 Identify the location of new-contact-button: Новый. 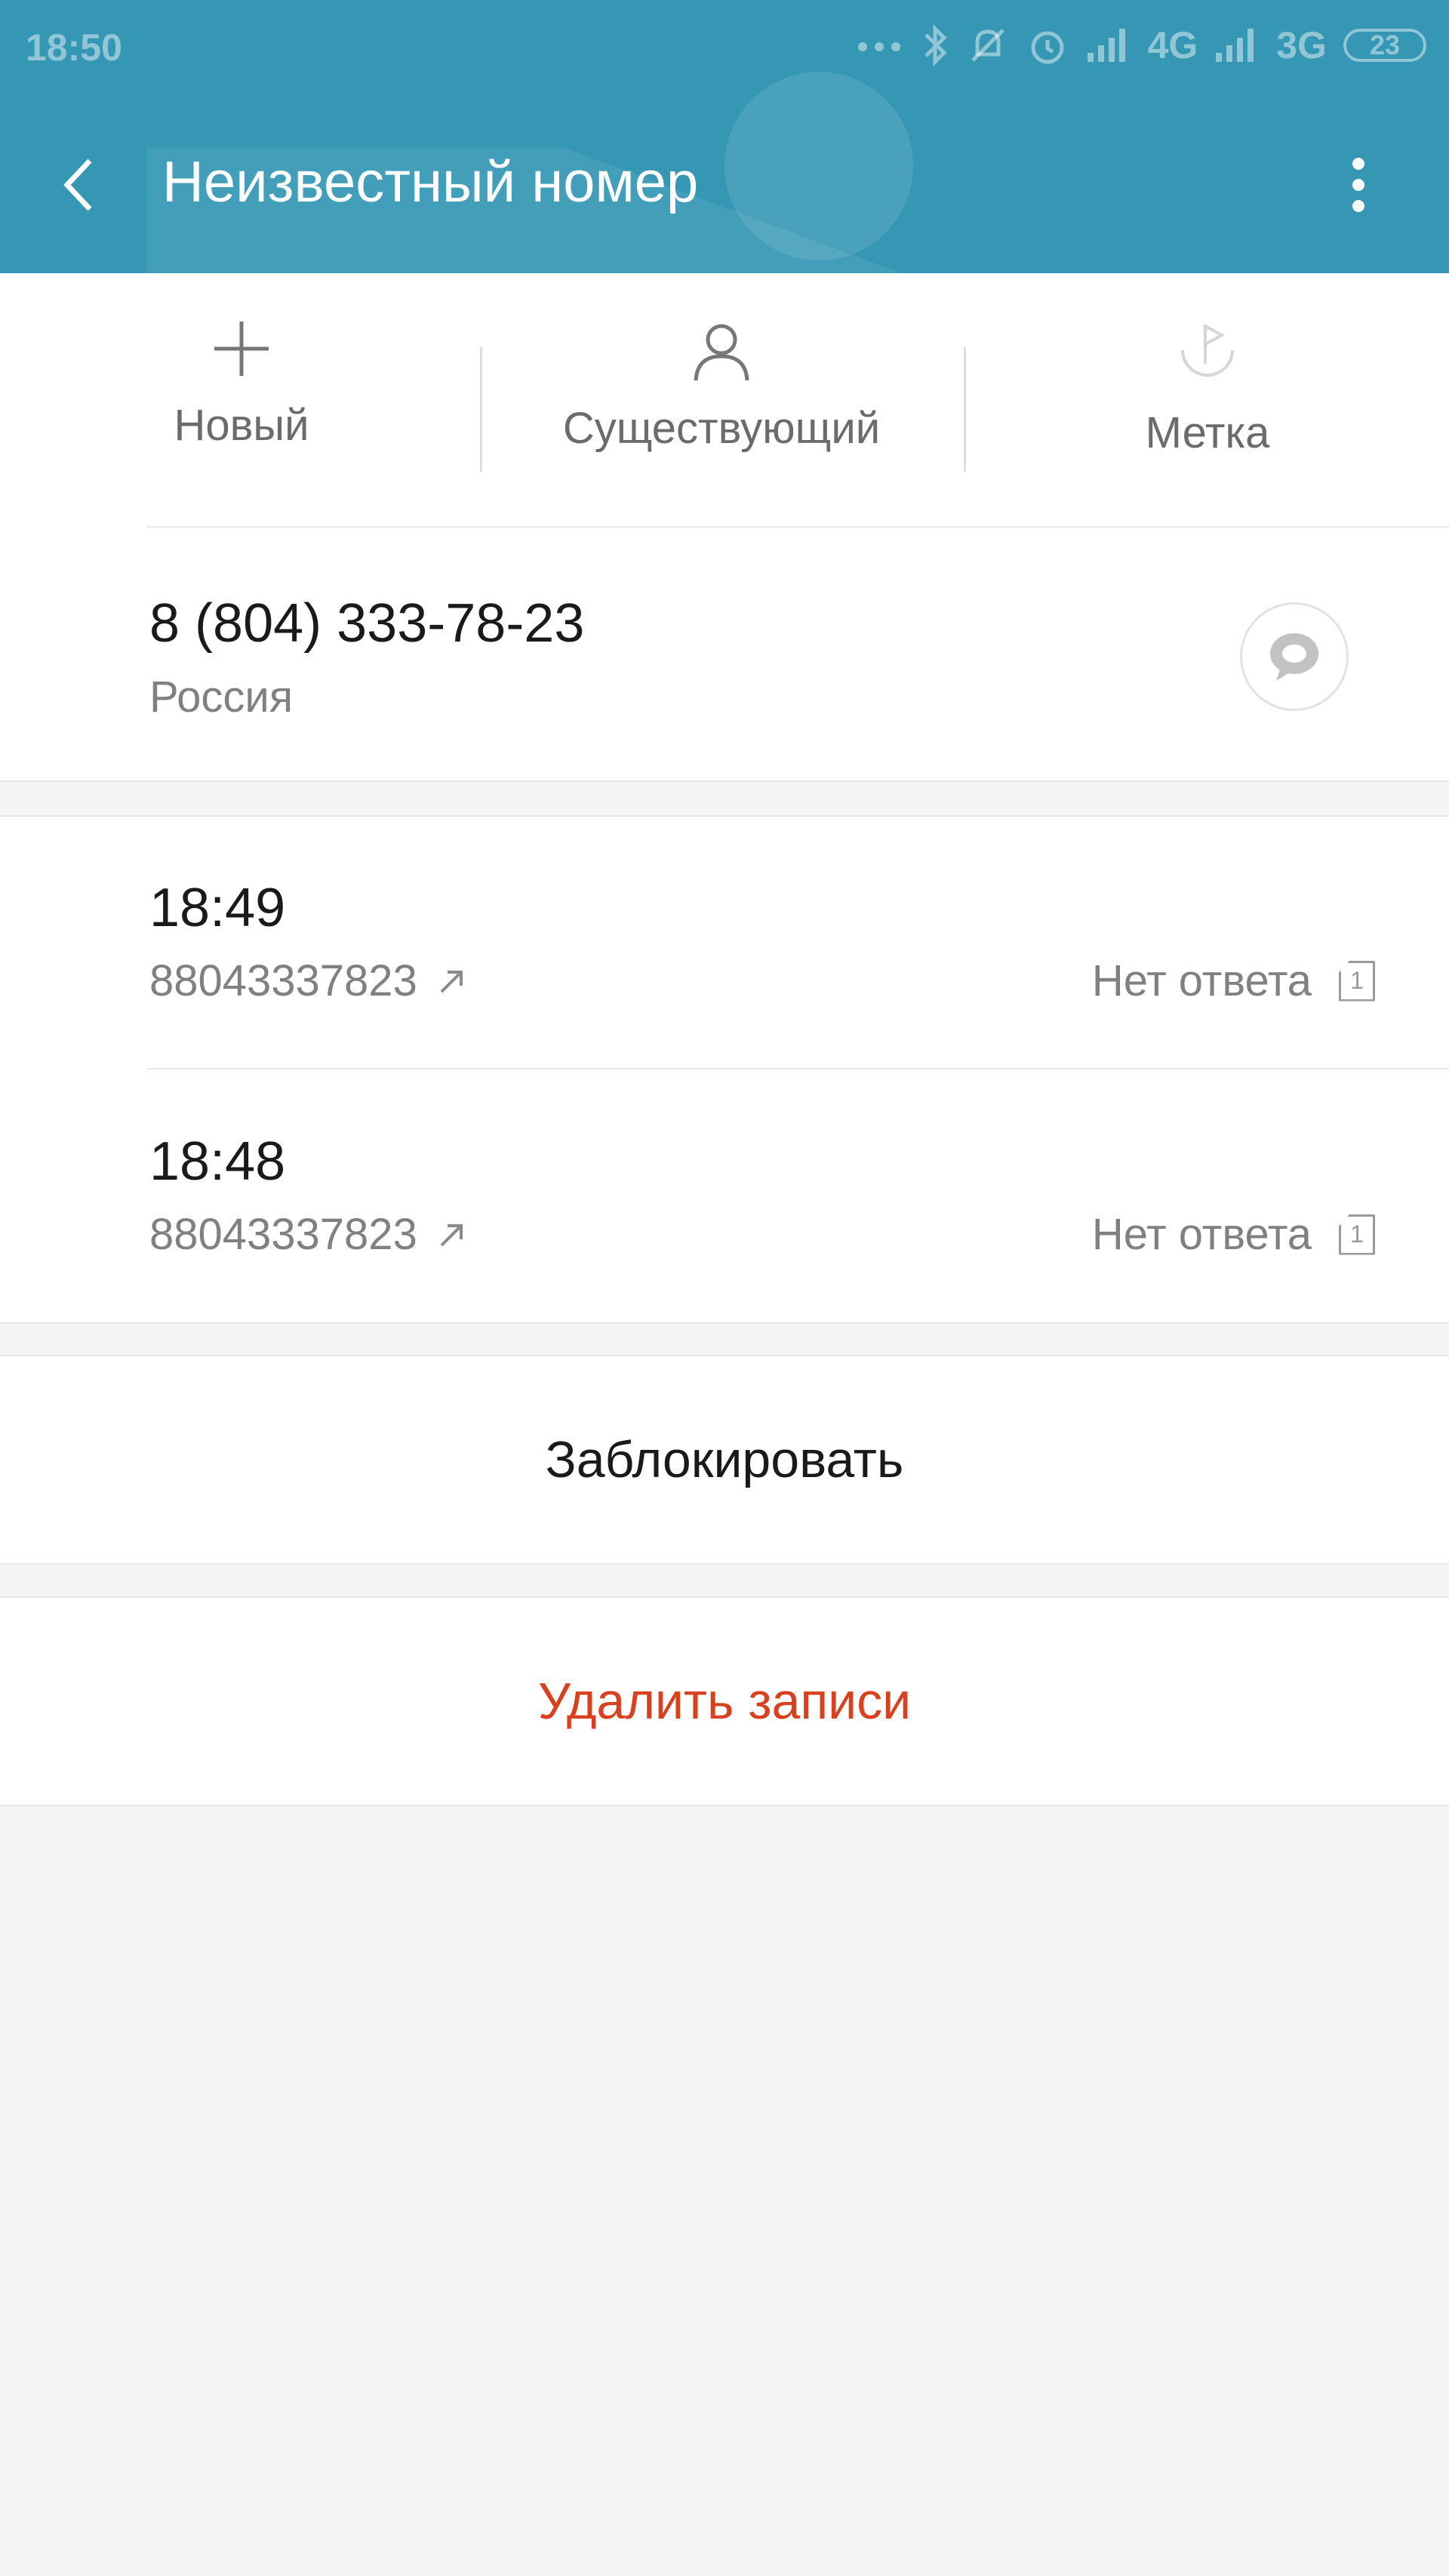
(241, 413).